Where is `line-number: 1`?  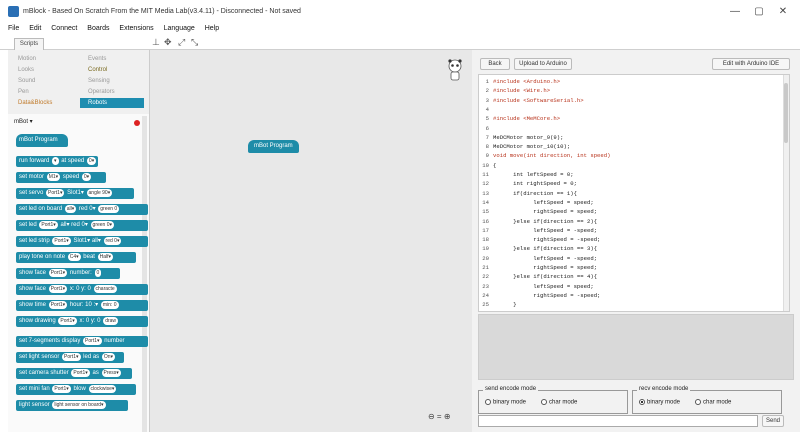 line-number: 1 is located at coordinates (487, 81).